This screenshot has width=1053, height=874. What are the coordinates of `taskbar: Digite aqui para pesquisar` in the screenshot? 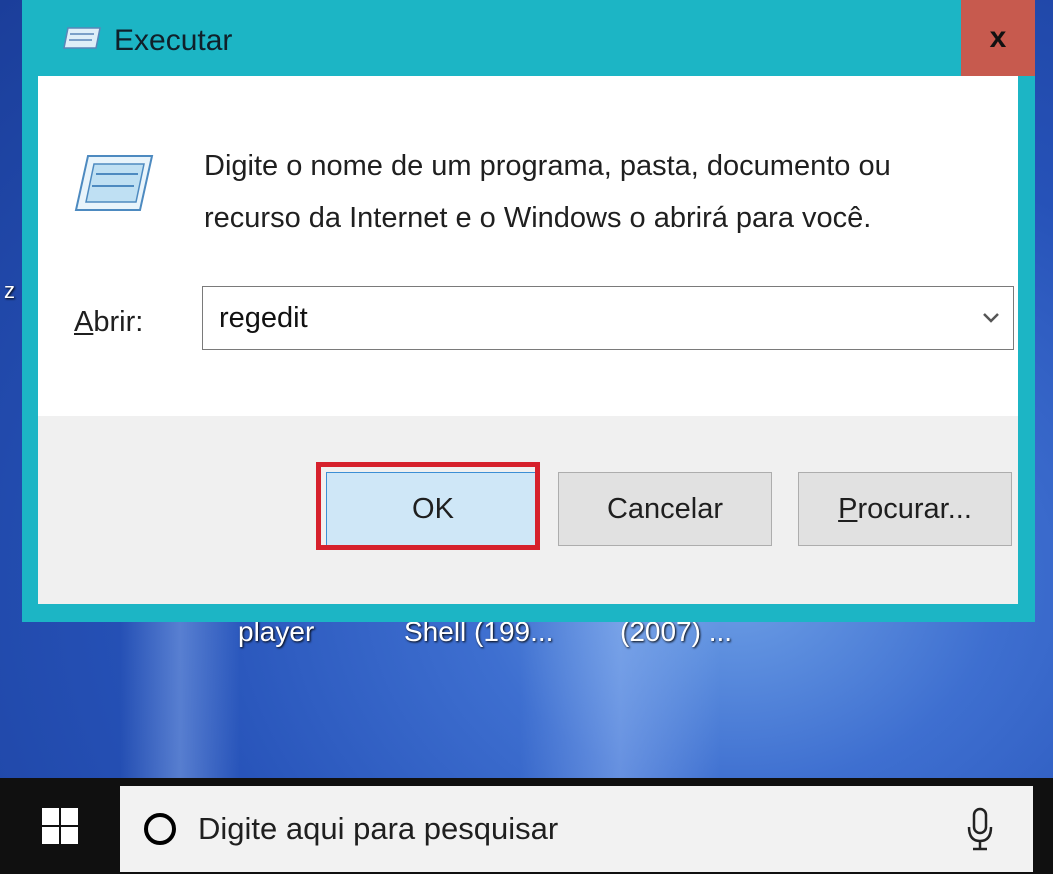 It's located at (526, 826).